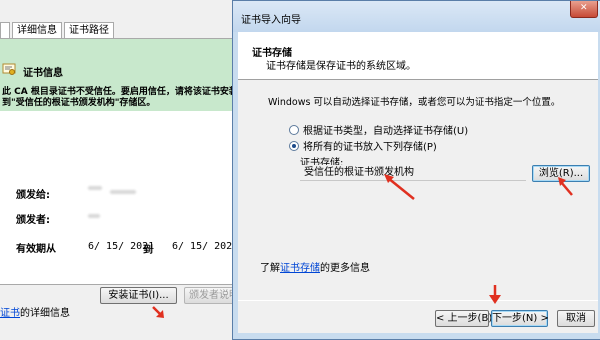 This screenshot has width=600, height=340. I want to click on back-button: < 上一步(B), so click(463, 318).